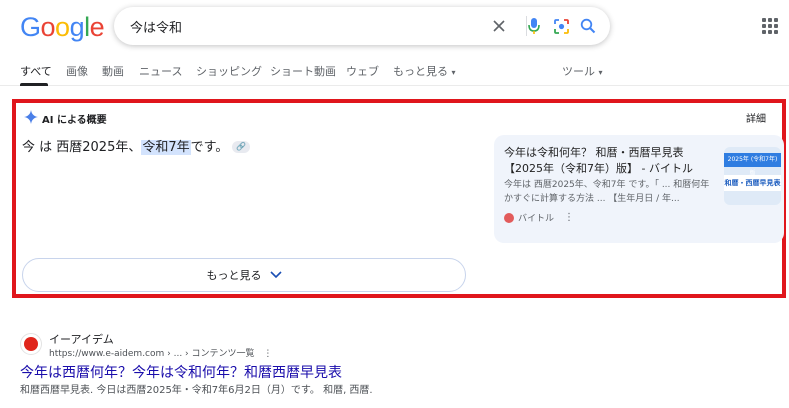 The height and width of the screenshot is (408, 789). I want to click on header: Google 今は令和, so click(394, 28).